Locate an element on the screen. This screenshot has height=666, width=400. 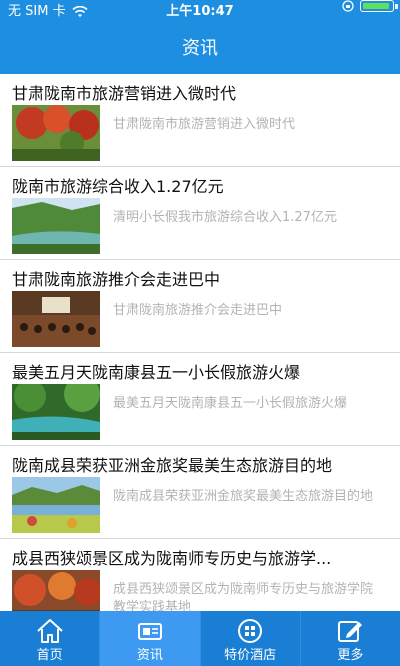
tab-news: 资讯 is located at coordinates (150, 638).